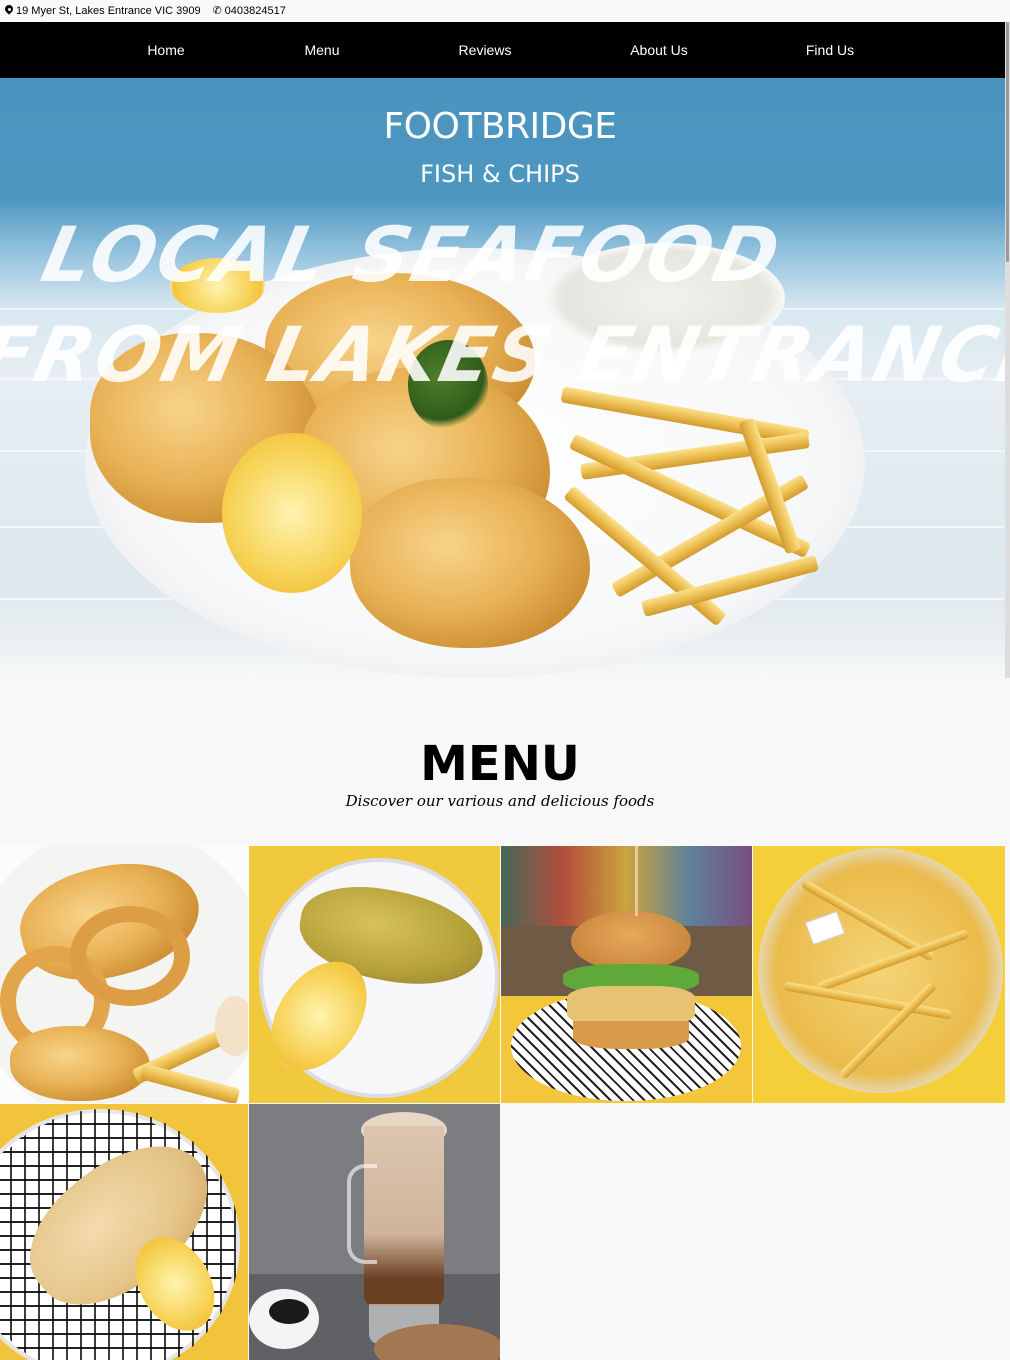 This screenshot has height=1360, width=1010. What do you see at coordinates (502, 354) in the screenshot?
I see `hero-slogan-line2: FROM LAKES ENTRANCE` at bounding box center [502, 354].